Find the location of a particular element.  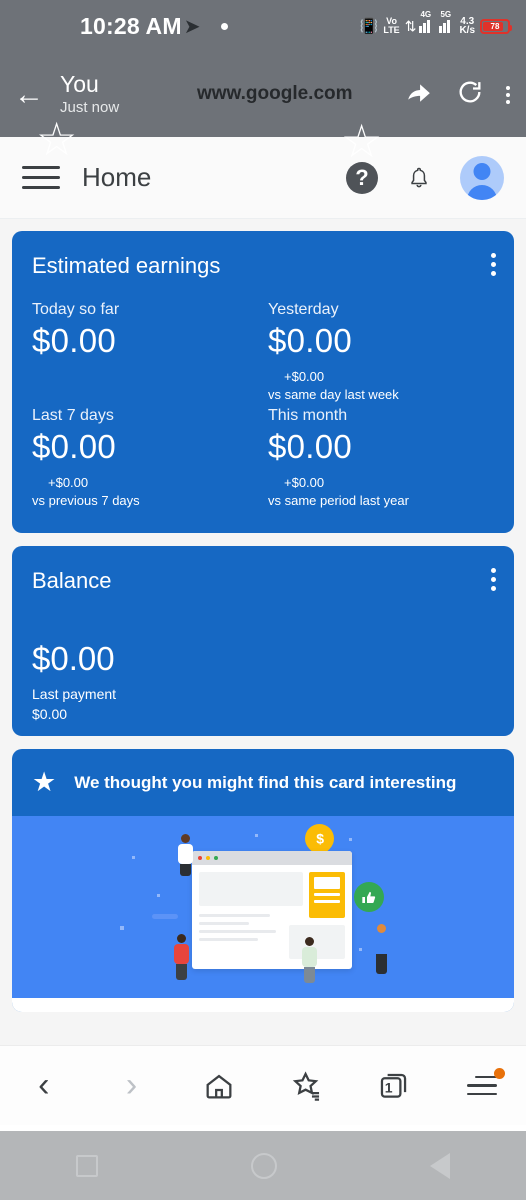

metric-delta-spacer is located at coordinates (145, 381).